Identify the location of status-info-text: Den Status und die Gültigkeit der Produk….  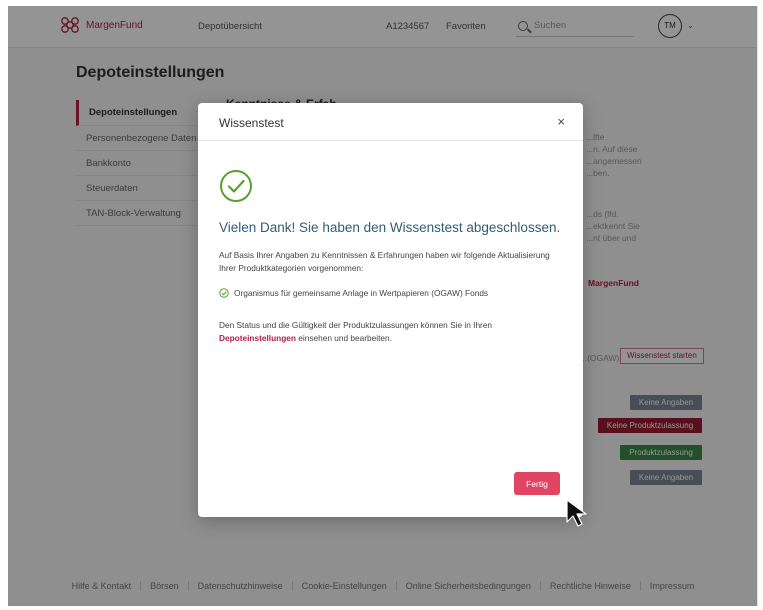
(356, 331).